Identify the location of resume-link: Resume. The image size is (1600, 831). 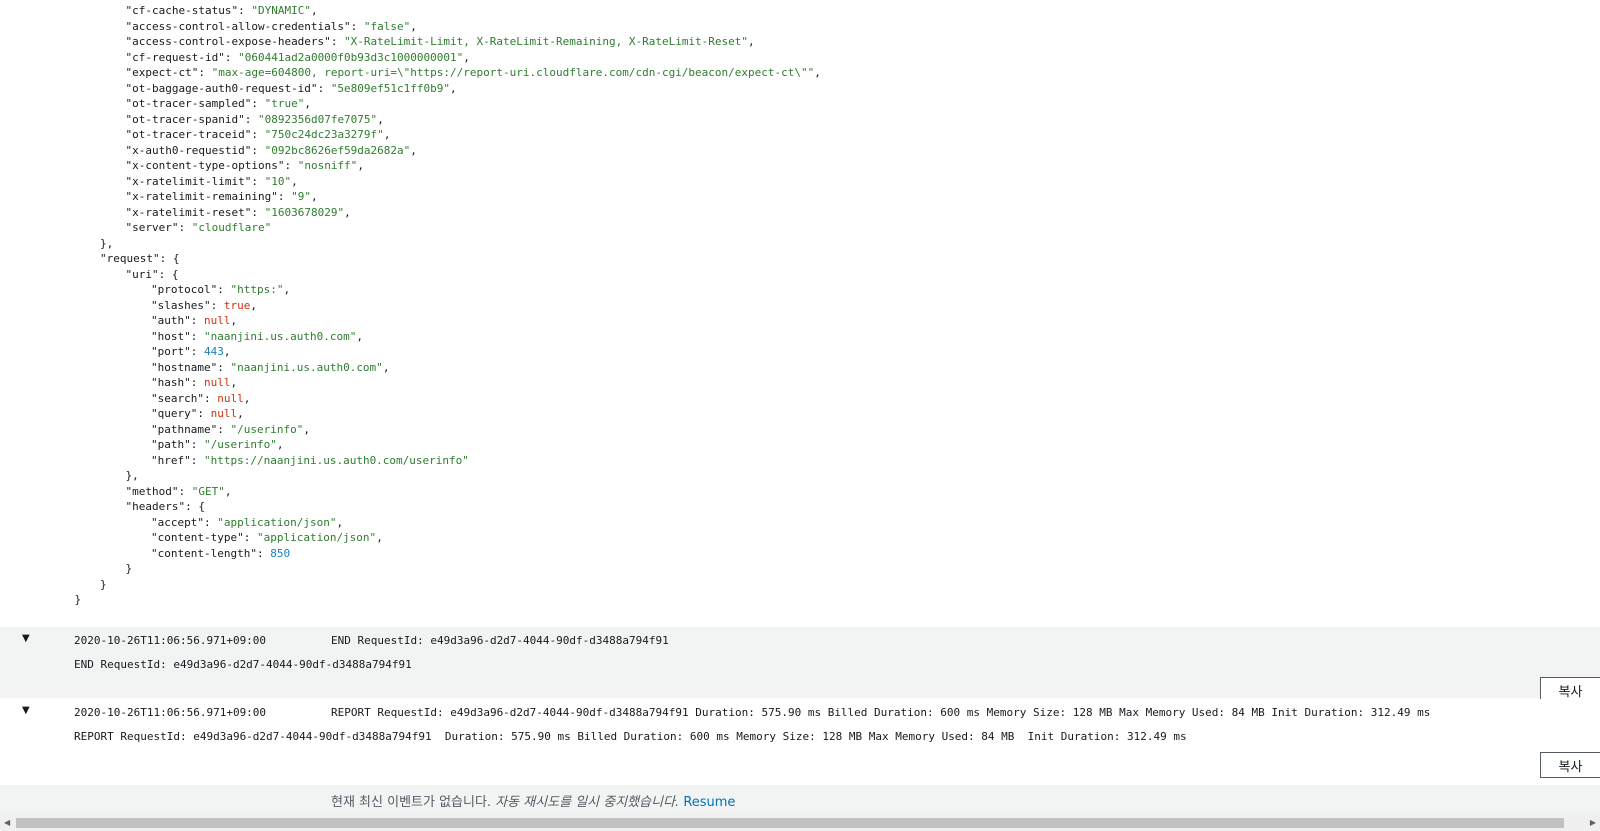
(709, 802).